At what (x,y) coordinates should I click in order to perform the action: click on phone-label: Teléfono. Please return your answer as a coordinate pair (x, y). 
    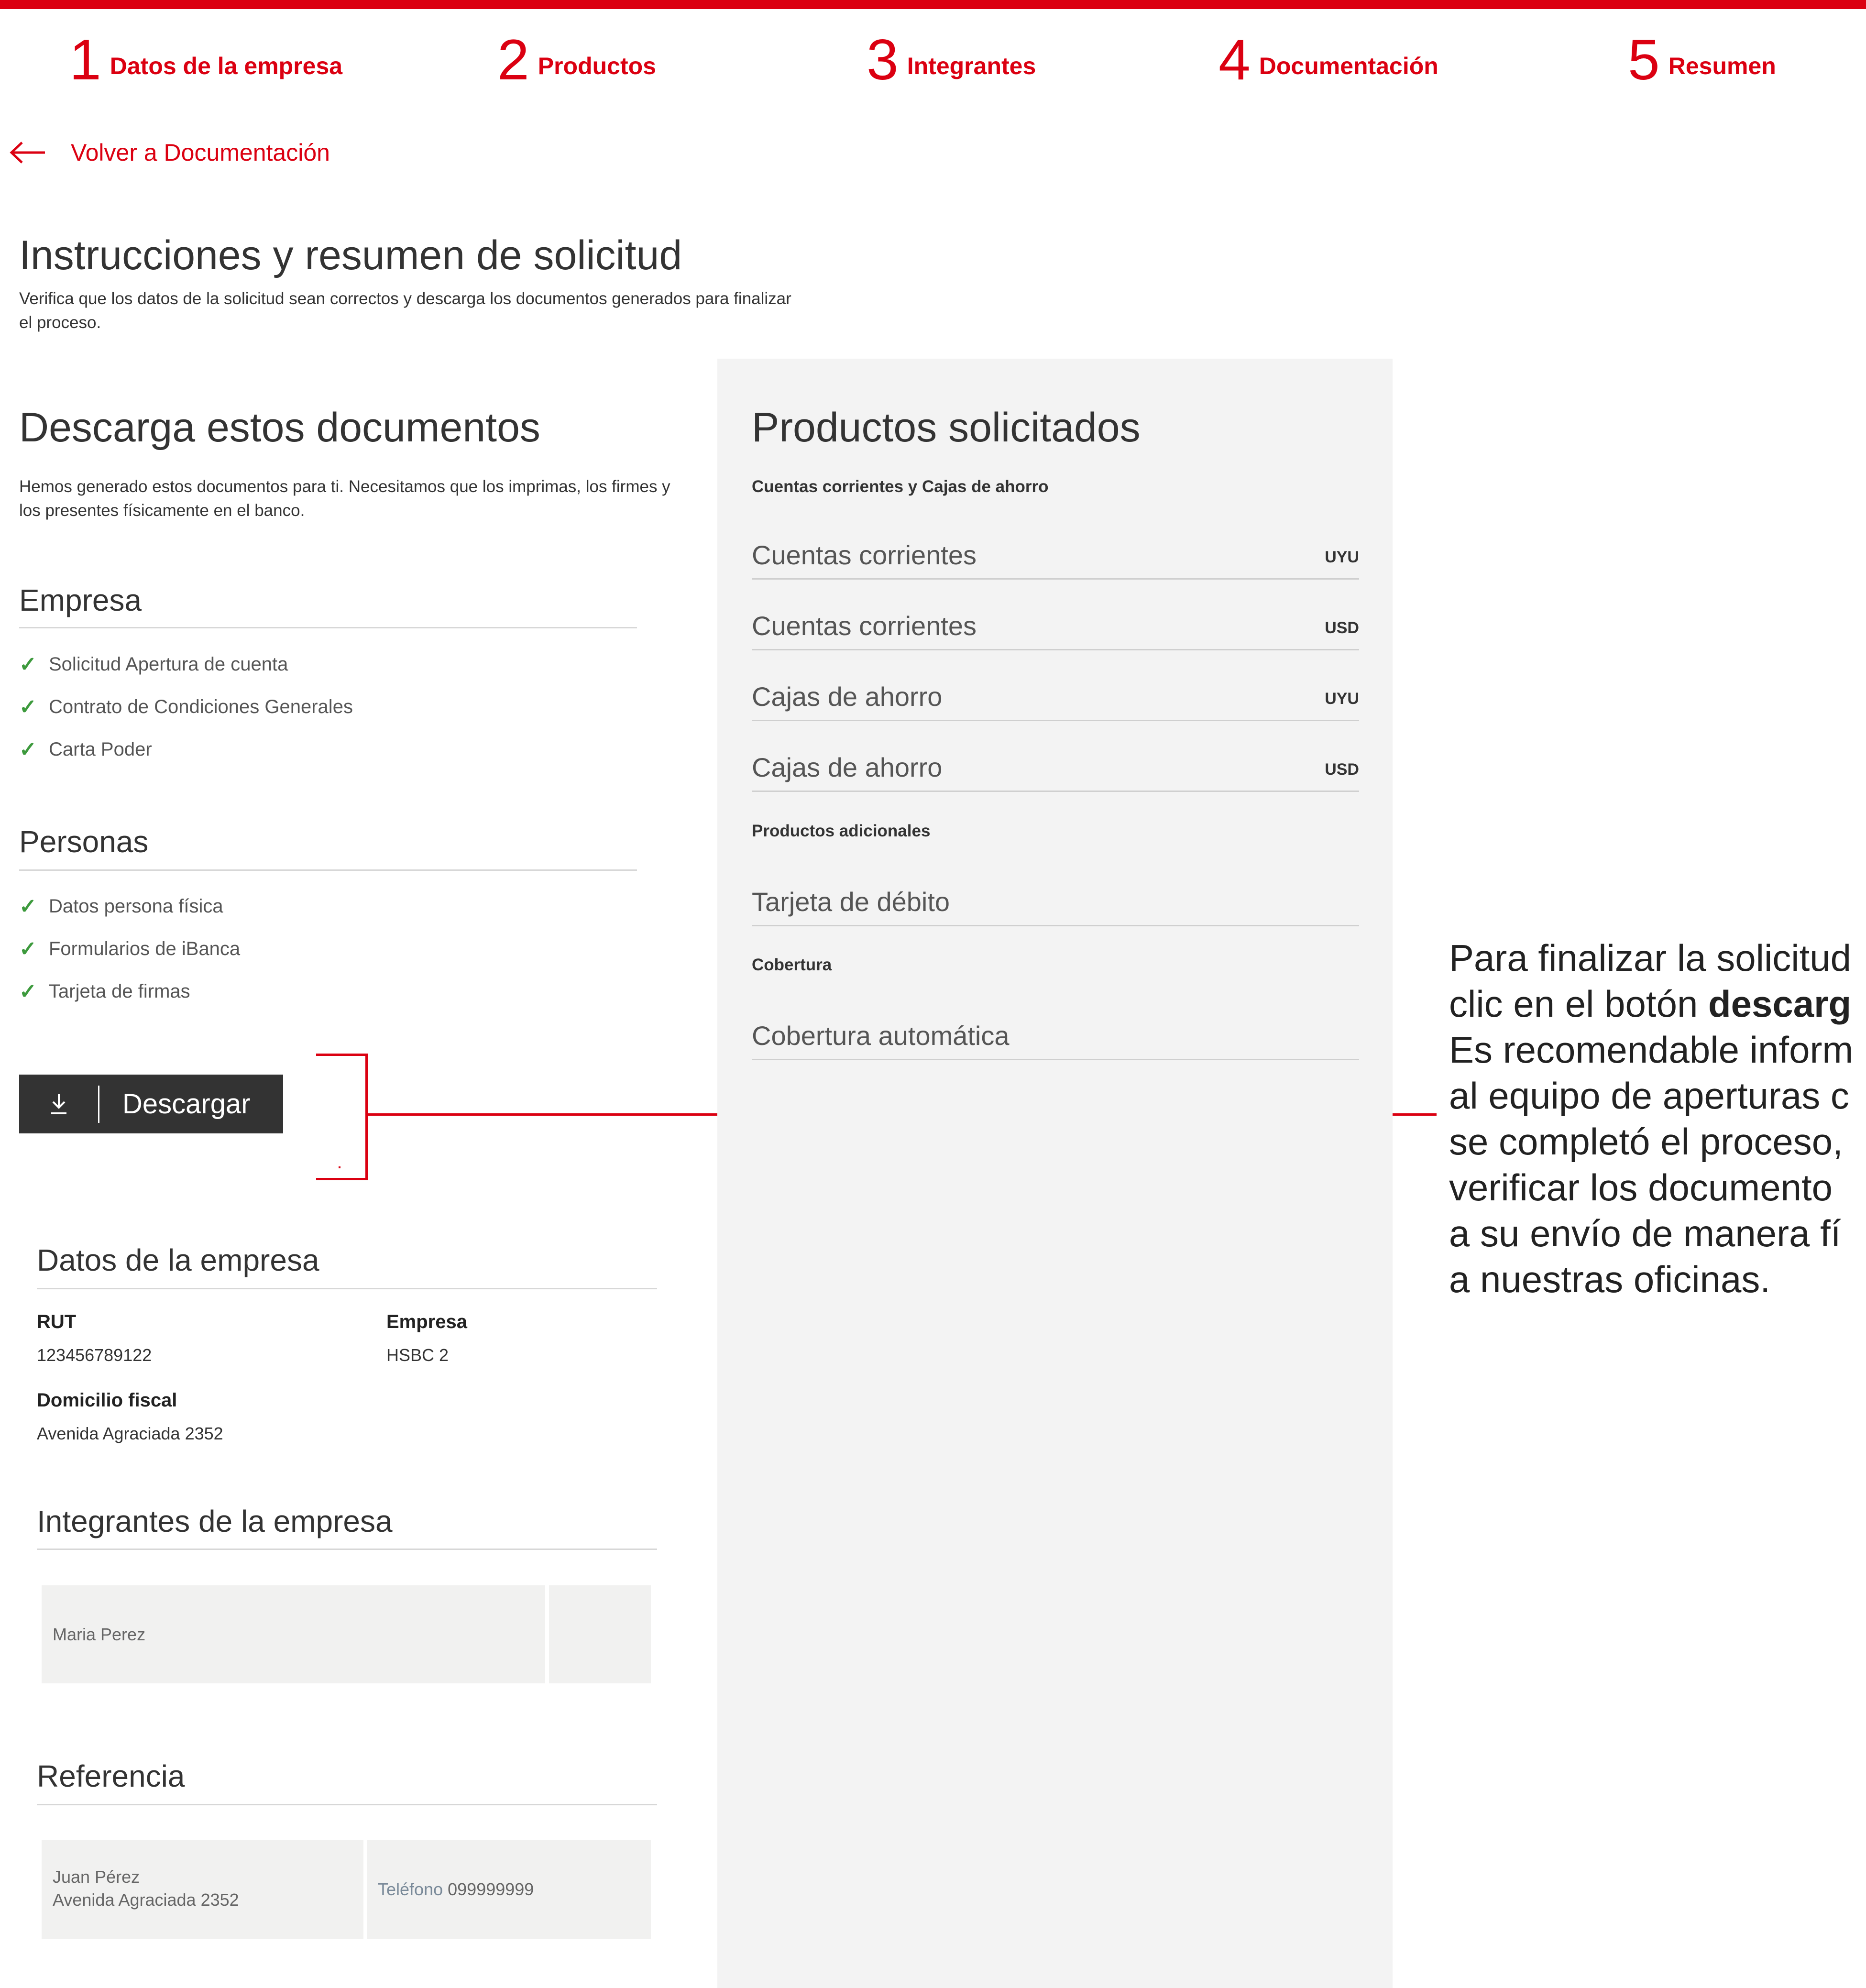
    Looking at the image, I should click on (410, 1889).